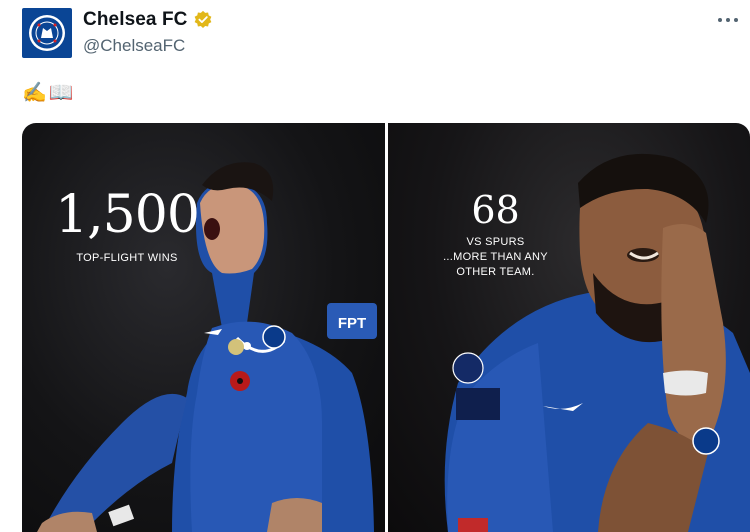  What do you see at coordinates (61, 93) in the screenshot?
I see `open-book-emoji: 📖` at bounding box center [61, 93].